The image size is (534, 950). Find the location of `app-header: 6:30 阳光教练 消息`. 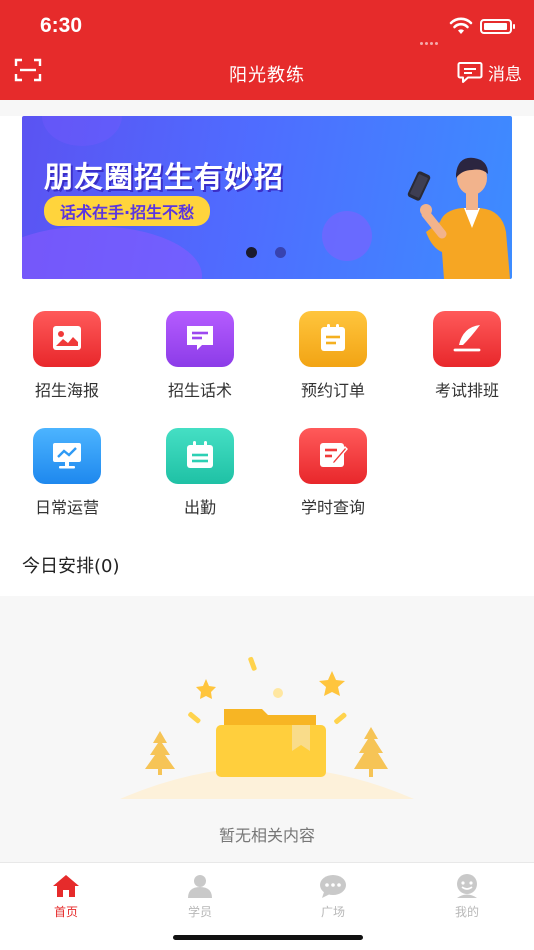

app-header: 6:30 阳光教练 消息 is located at coordinates (267, 50).